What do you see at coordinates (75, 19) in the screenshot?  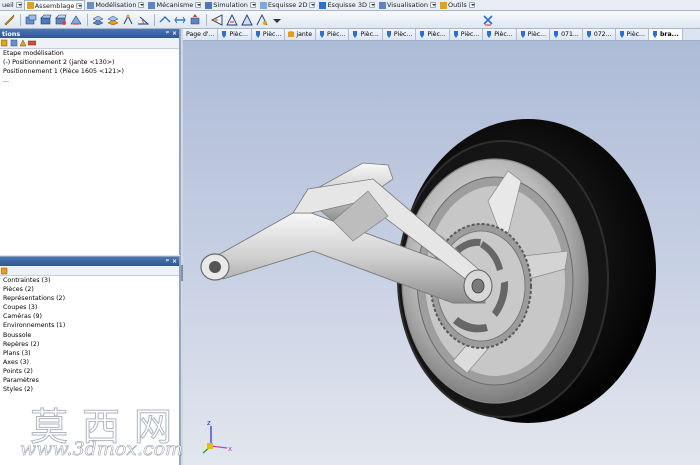 I see `constraint-icon` at bounding box center [75, 19].